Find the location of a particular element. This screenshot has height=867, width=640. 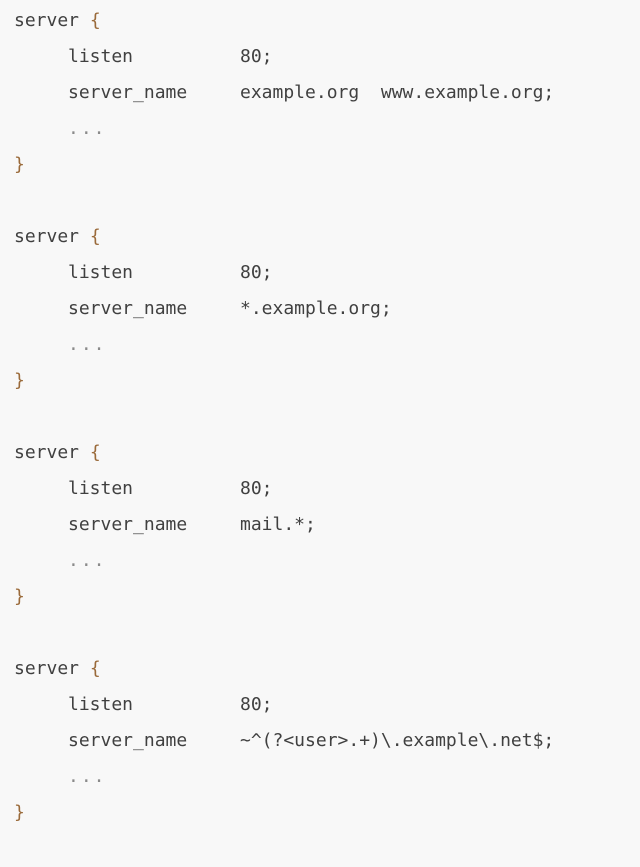

server-name-line: server_name ~^(?<user>.+)\.example\.net$; is located at coordinates (327, 741).